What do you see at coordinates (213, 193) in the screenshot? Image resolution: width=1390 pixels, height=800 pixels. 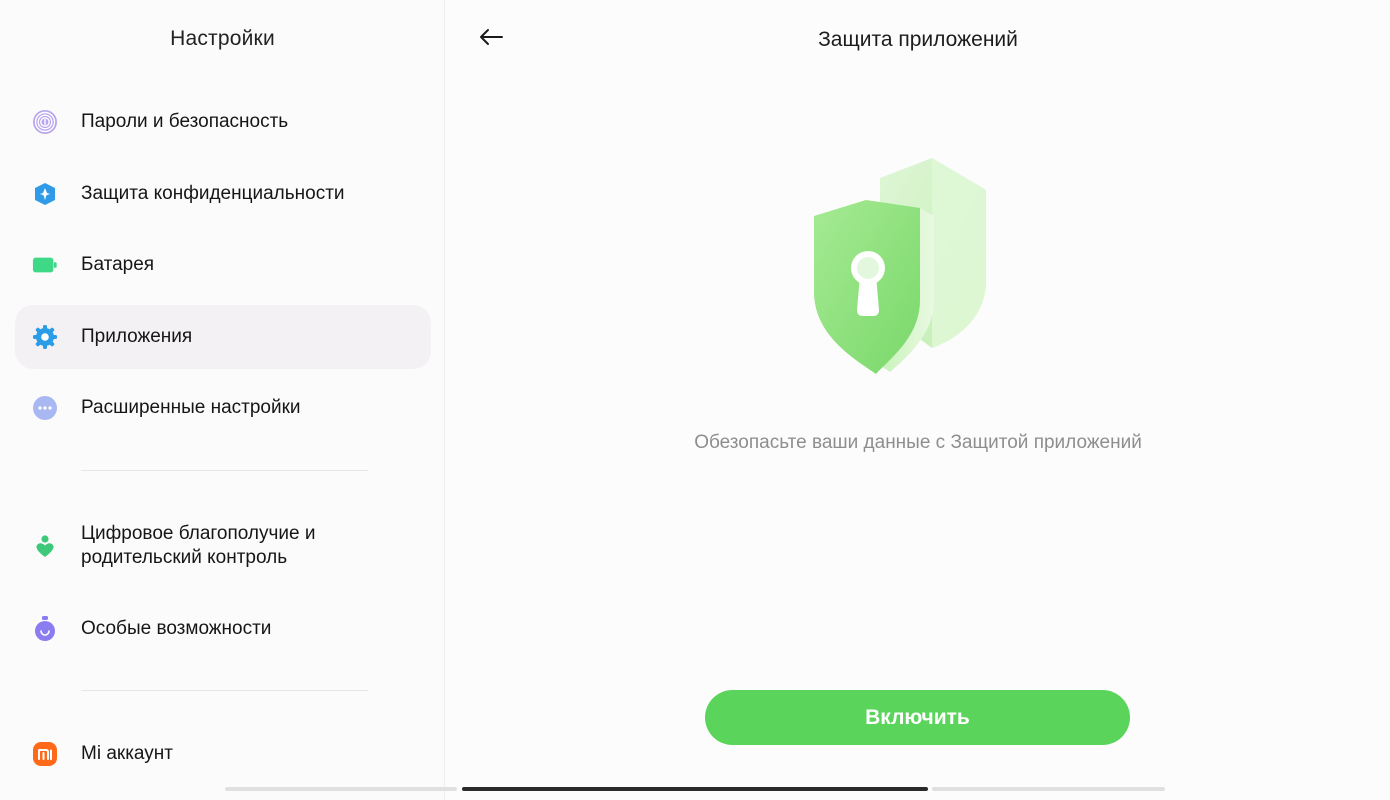 I see `sidebar-item-label: Защита конфиденциальности` at bounding box center [213, 193].